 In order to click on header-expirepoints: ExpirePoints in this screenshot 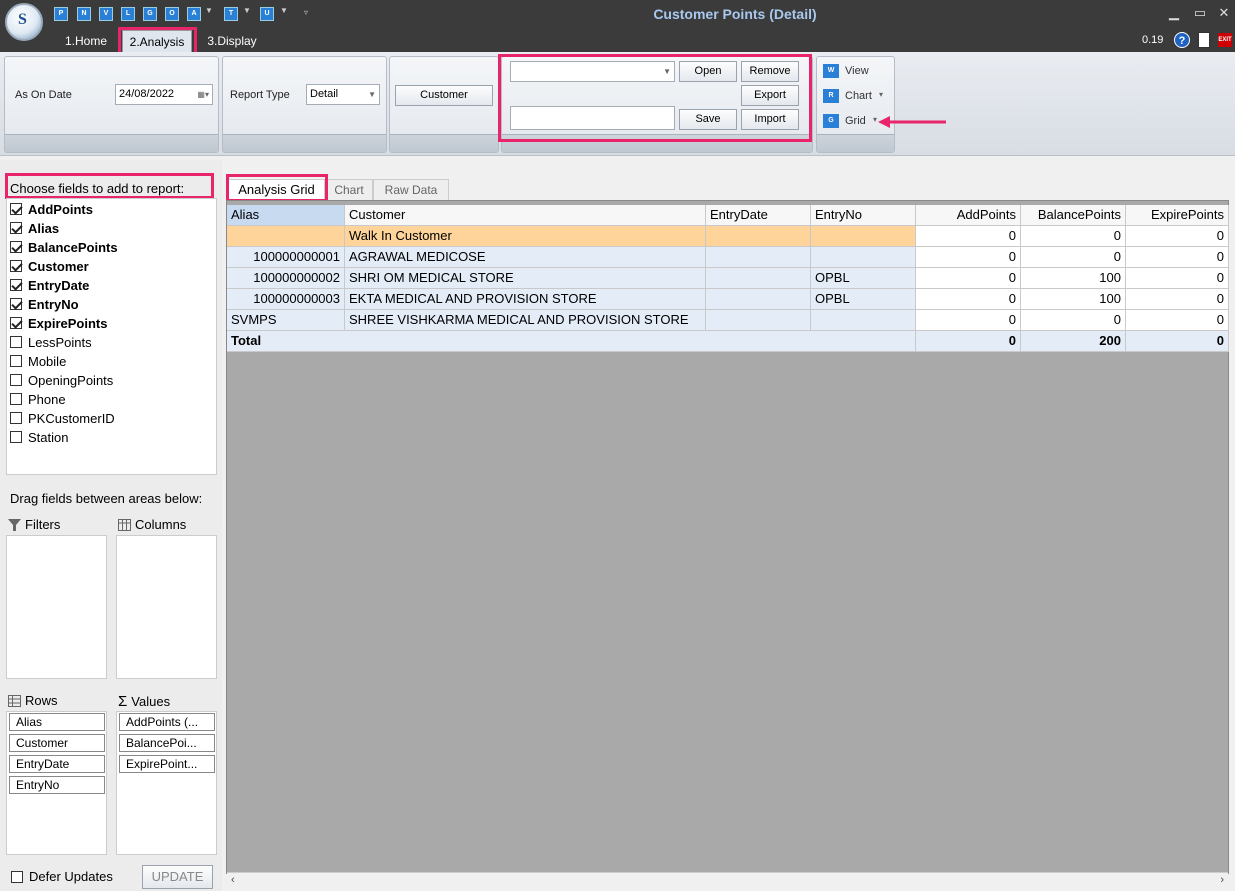, I will do `click(1177, 215)`.